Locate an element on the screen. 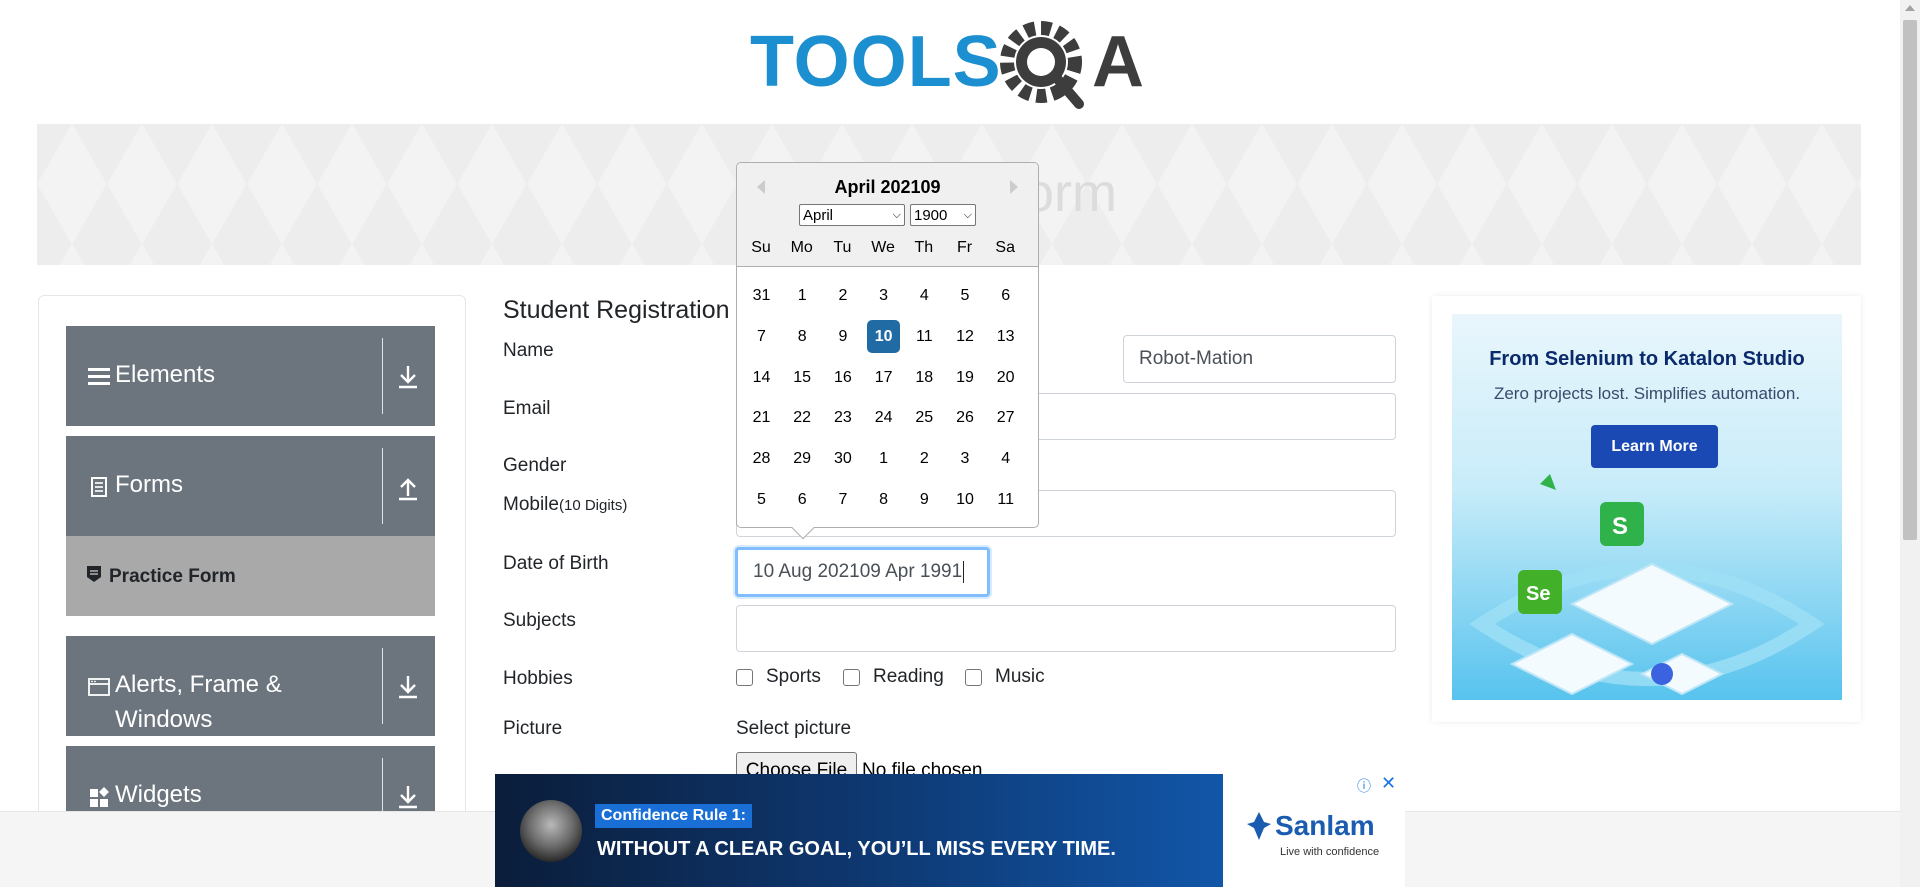  sanlam-logo-icon is located at coordinates (1259, 826).